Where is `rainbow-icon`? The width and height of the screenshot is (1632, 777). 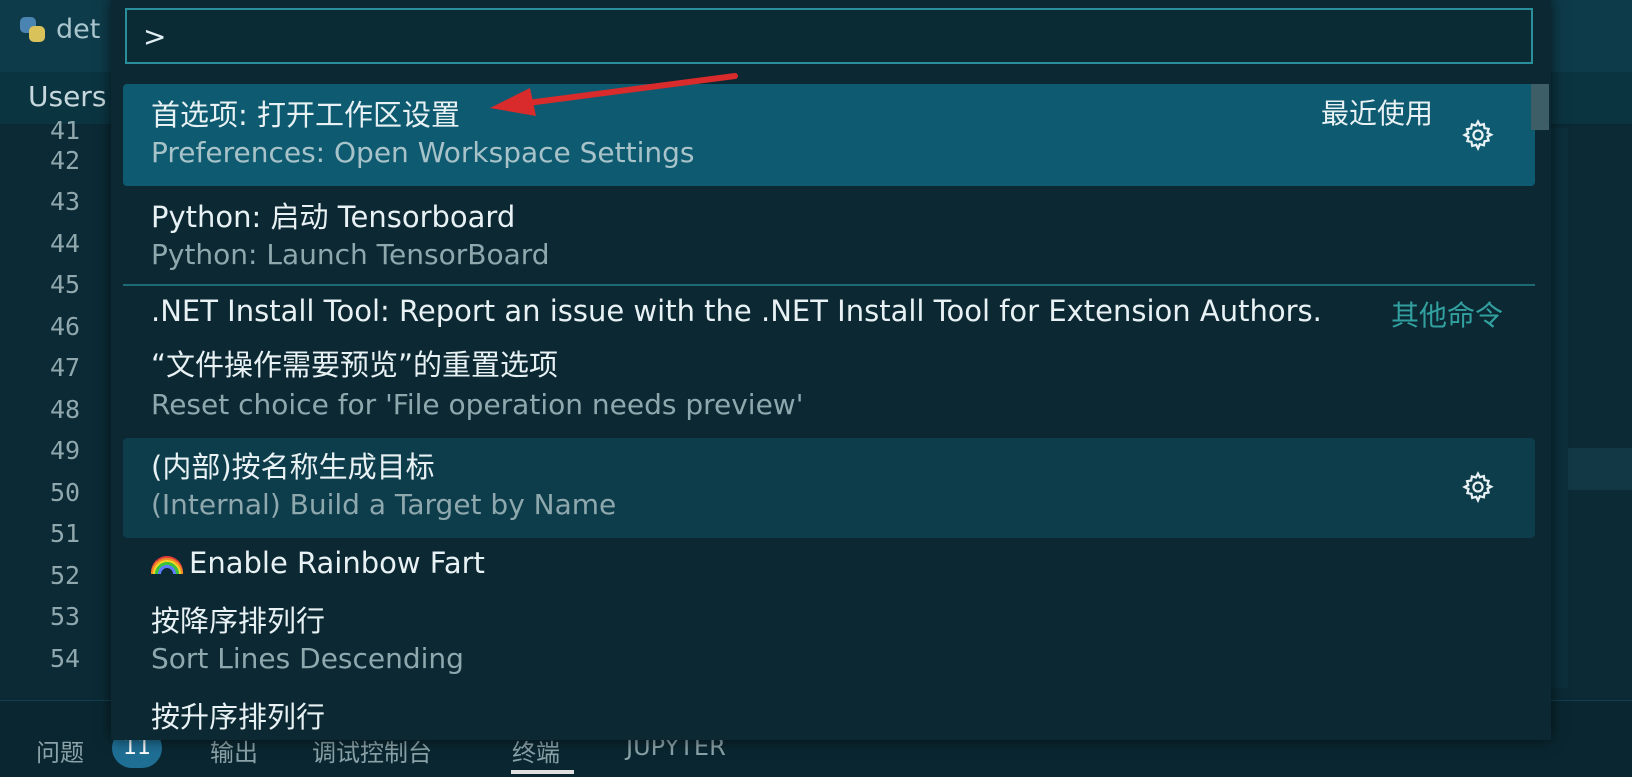 rainbow-icon is located at coordinates (167, 565).